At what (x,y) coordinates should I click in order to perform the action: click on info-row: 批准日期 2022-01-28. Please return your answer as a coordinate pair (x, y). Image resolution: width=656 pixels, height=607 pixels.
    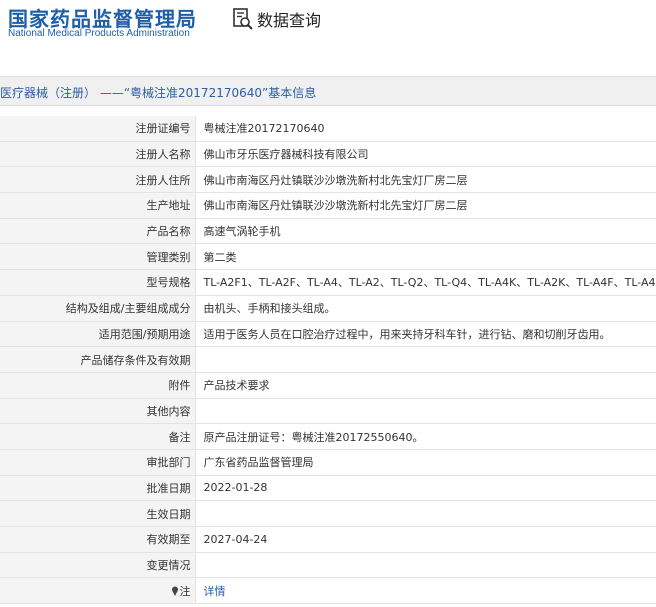
    Looking at the image, I should click on (328, 488).